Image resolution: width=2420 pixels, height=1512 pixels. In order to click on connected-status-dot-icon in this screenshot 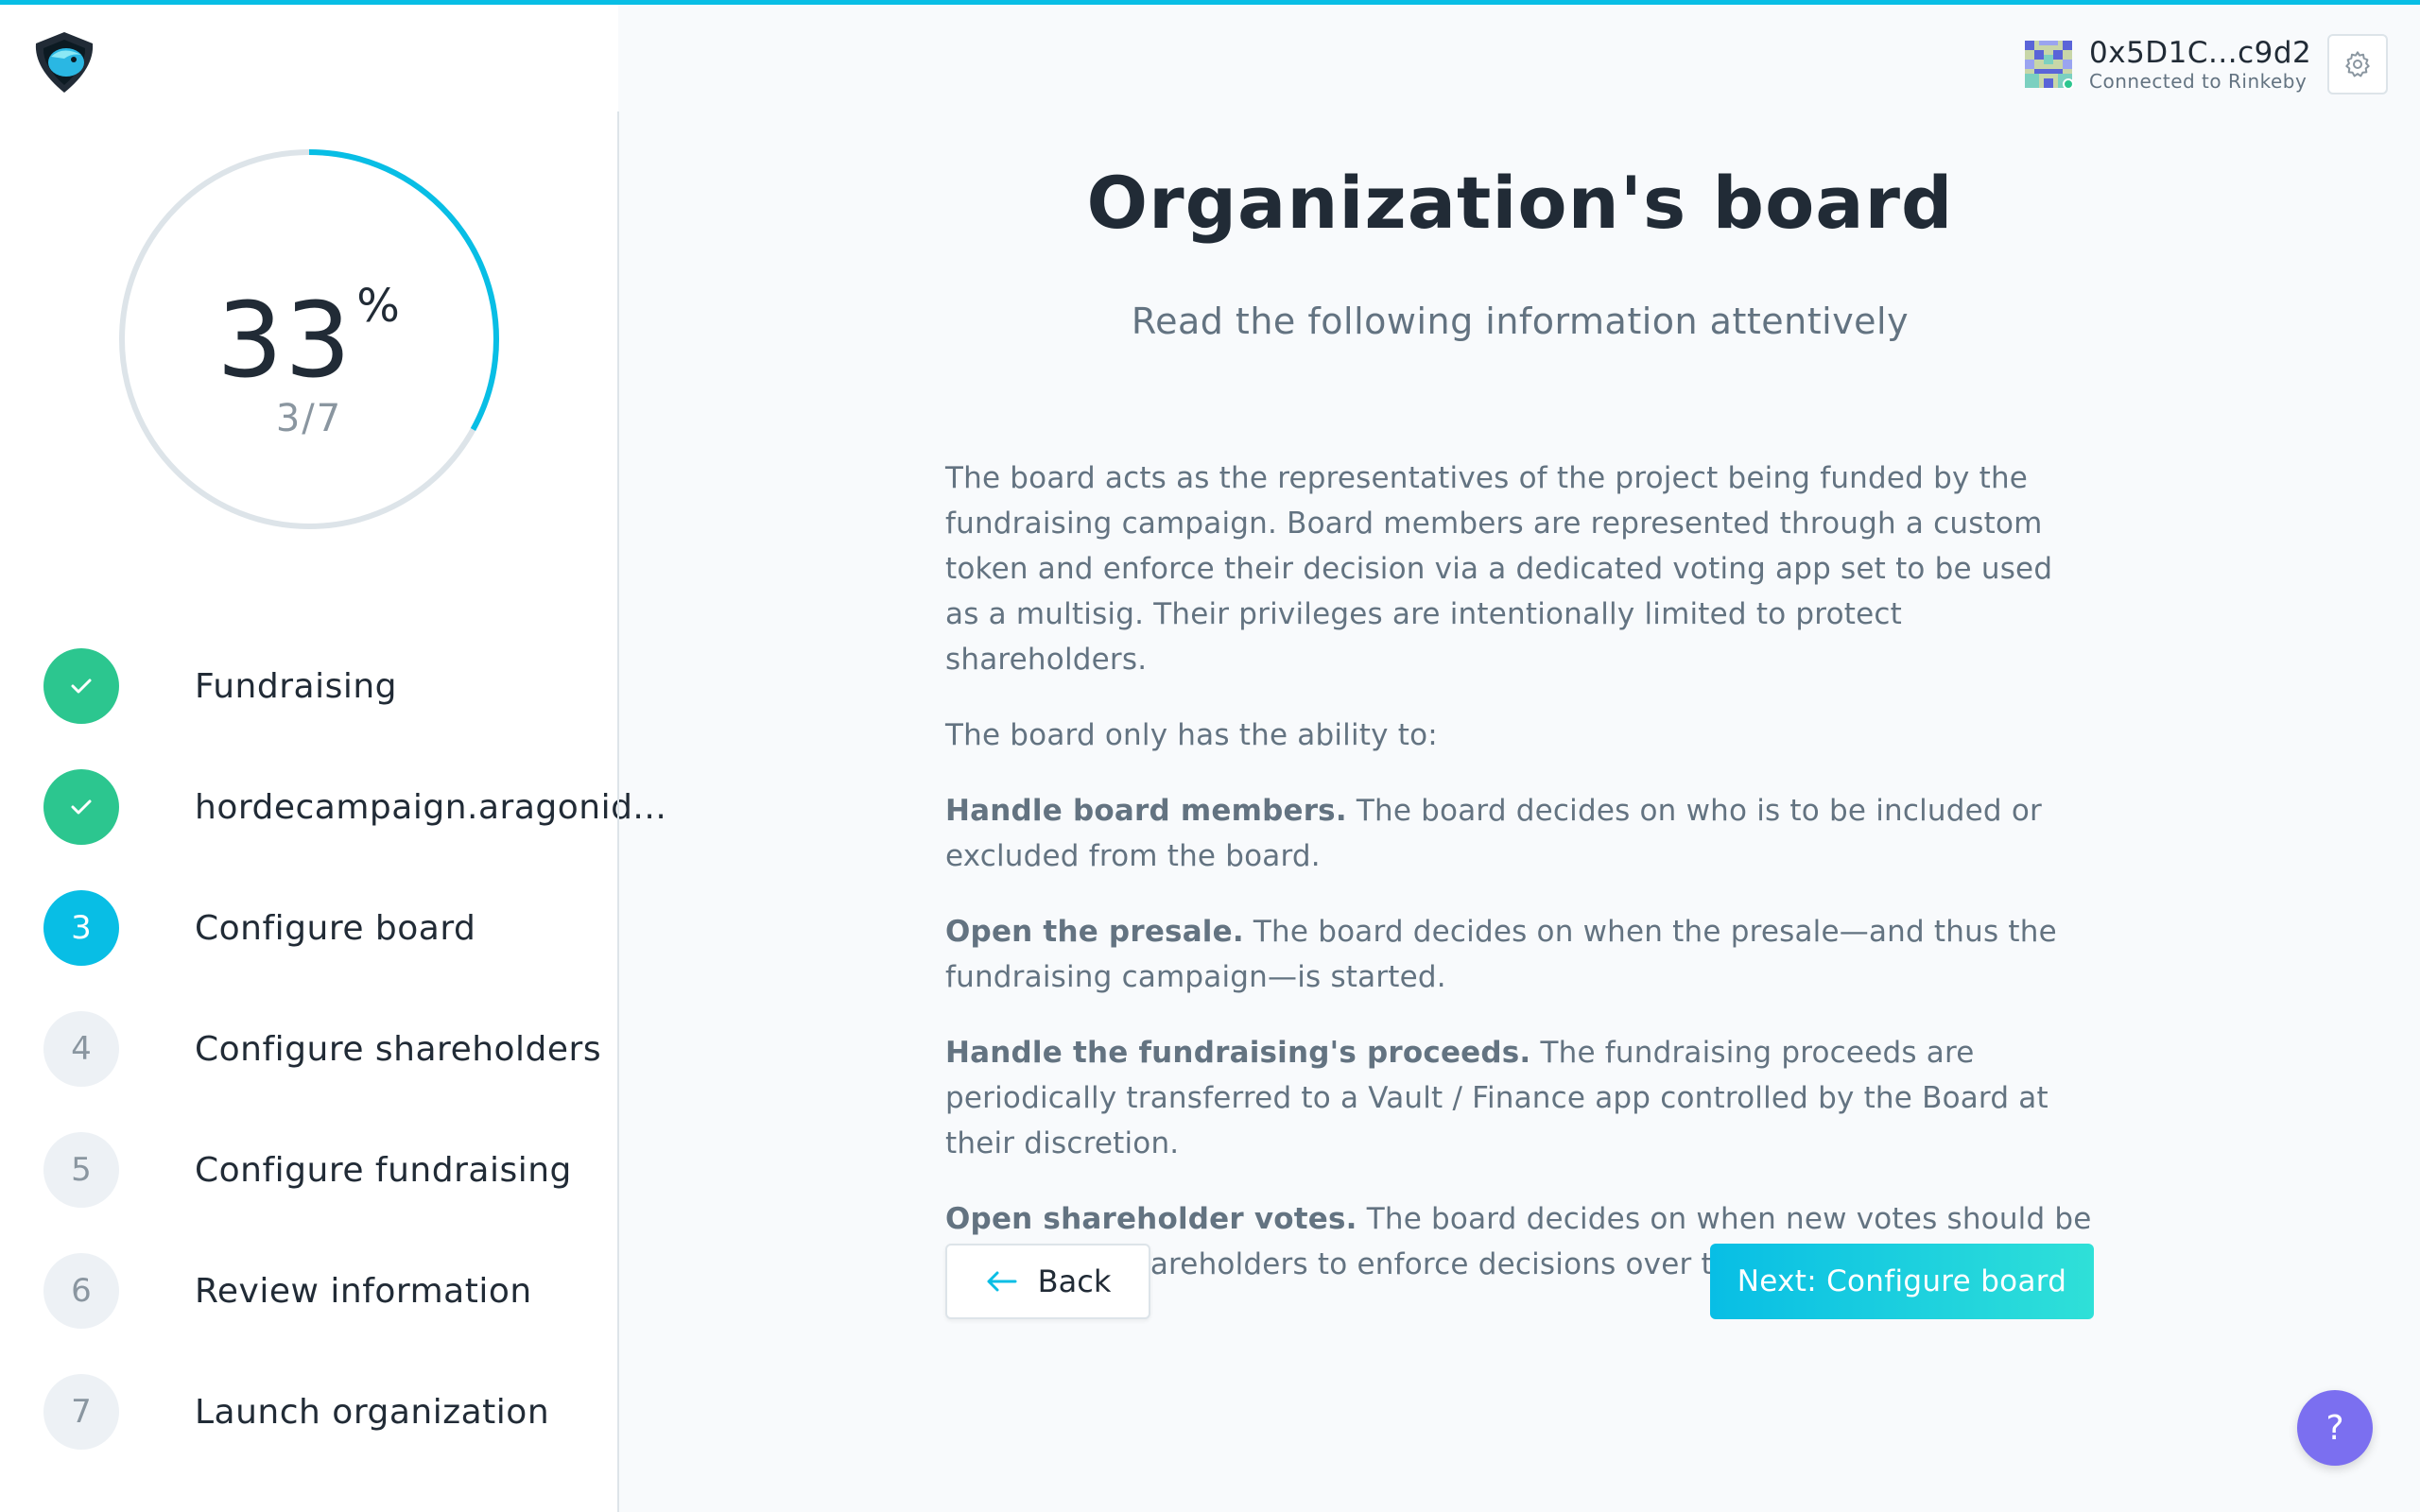, I will do `click(2068, 84)`.